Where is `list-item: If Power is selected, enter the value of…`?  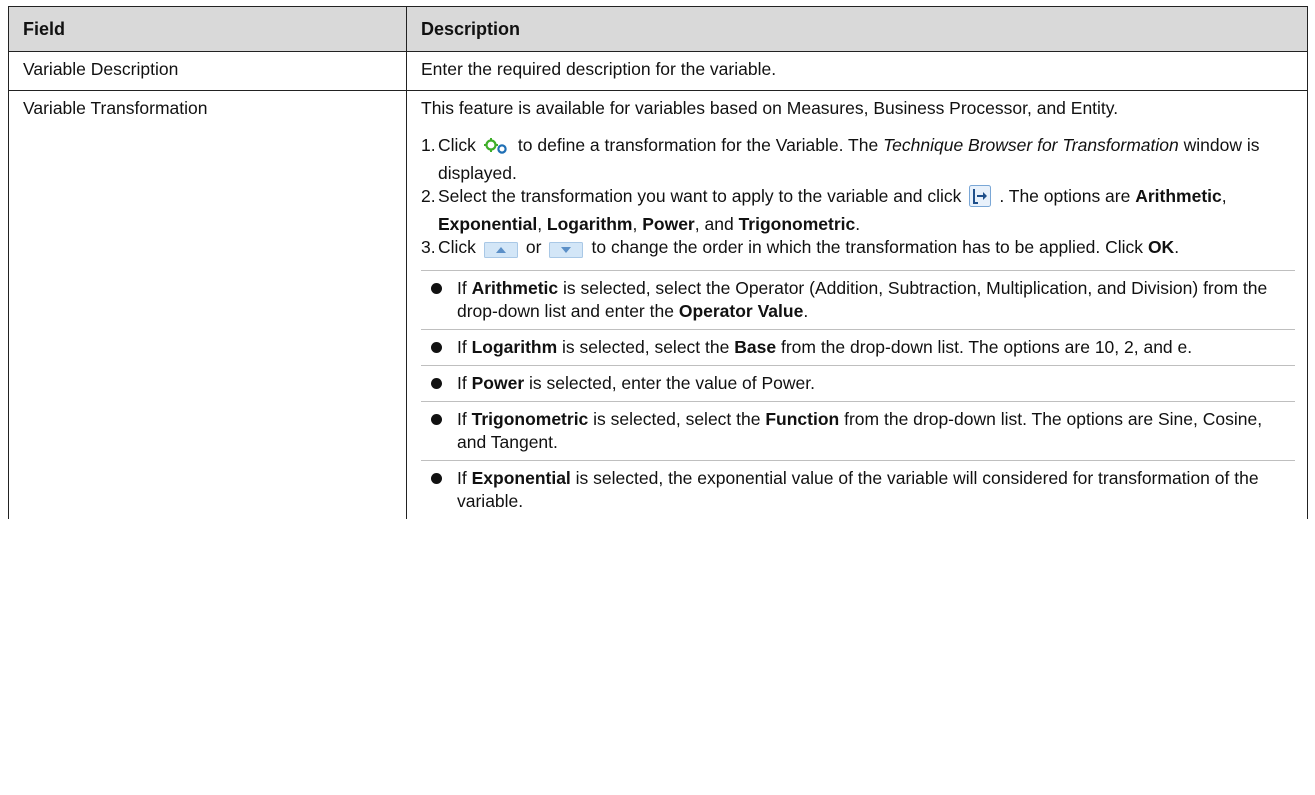 list-item: If Power is selected, enter the value of… is located at coordinates (858, 383).